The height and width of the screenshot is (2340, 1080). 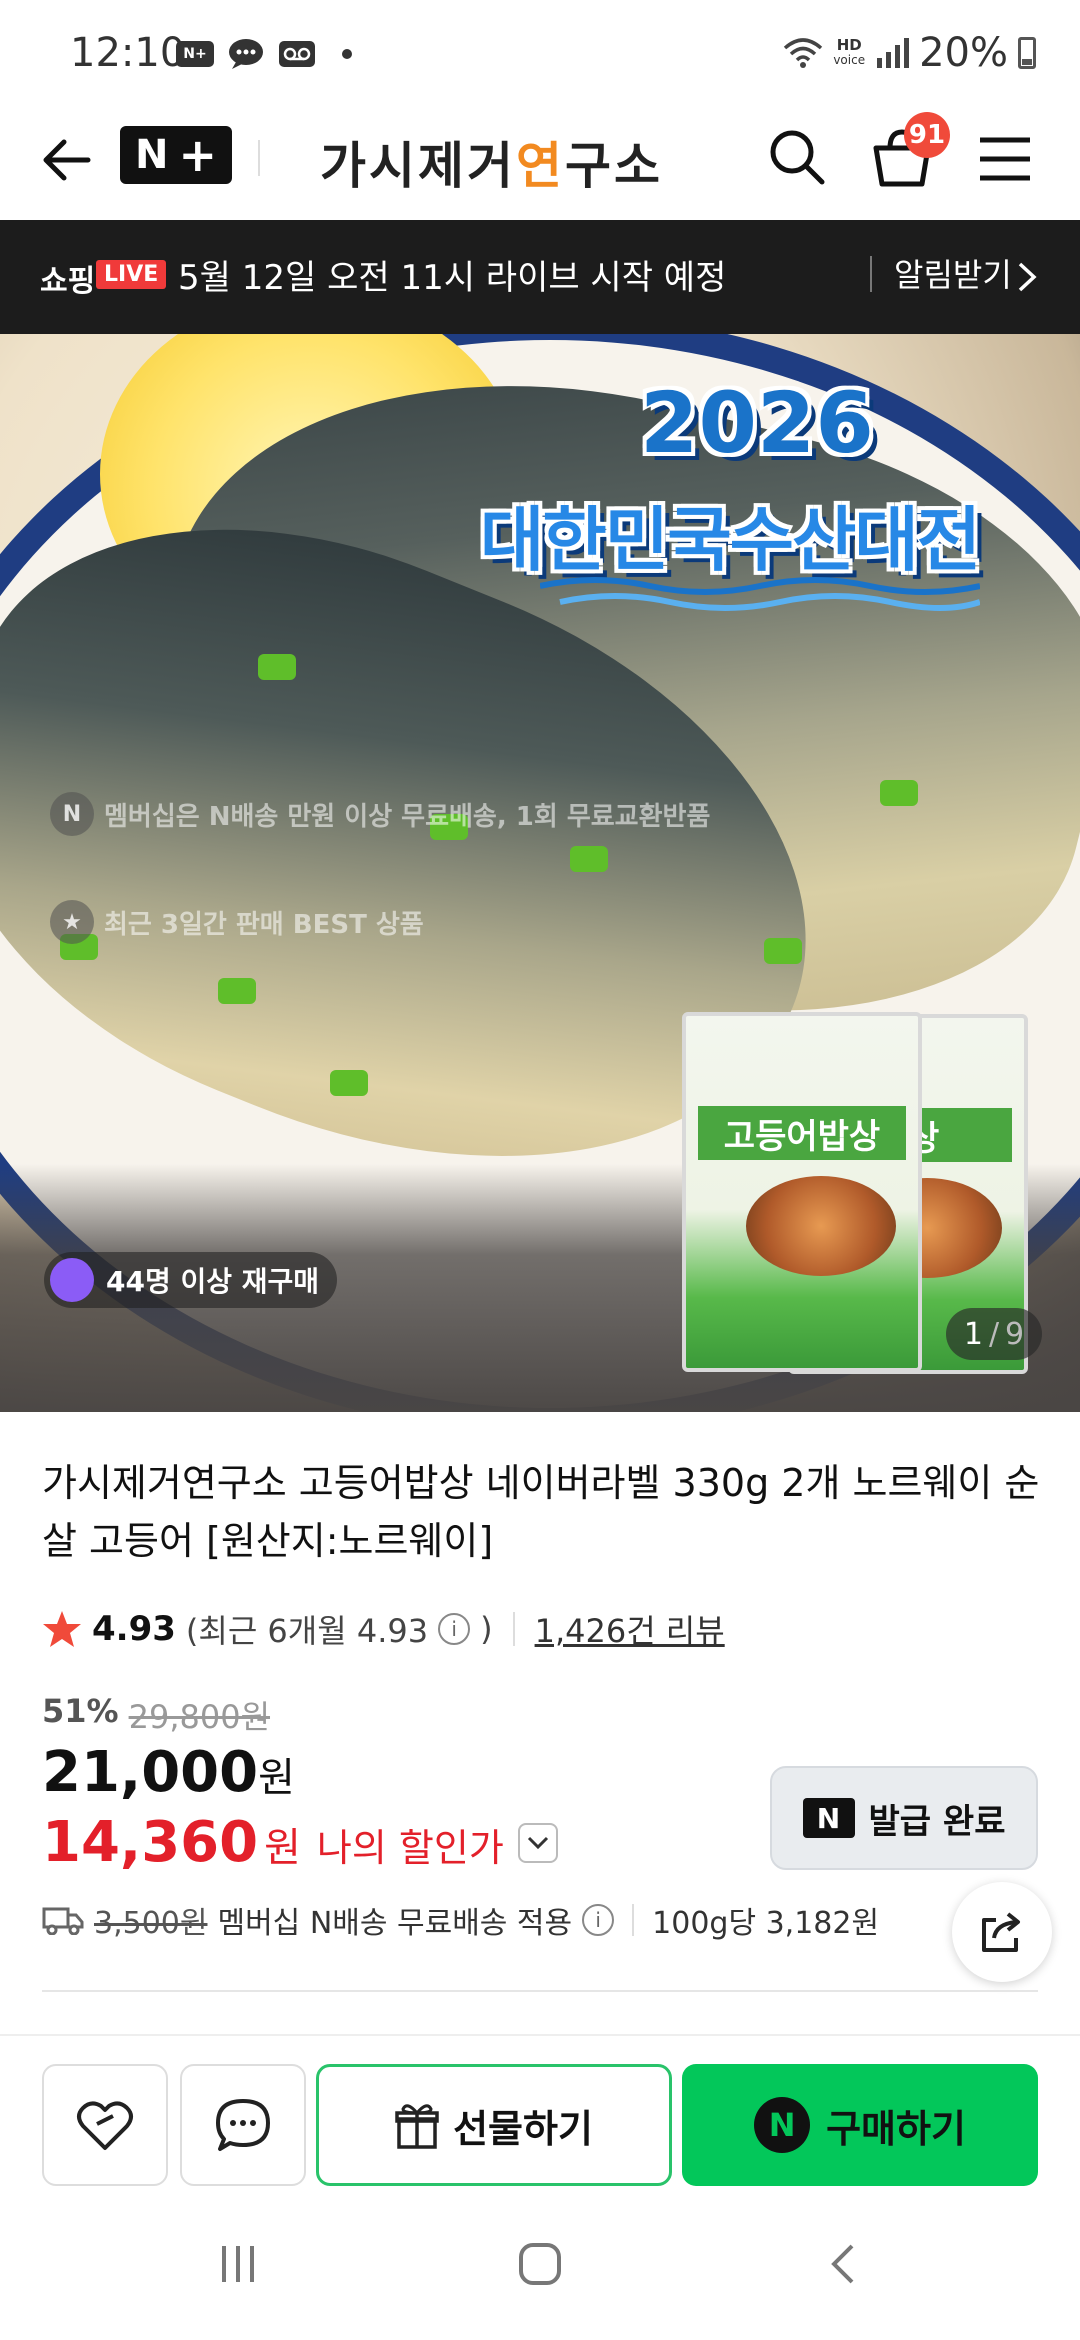 I want to click on waves-icon, so click(x=760, y=594).